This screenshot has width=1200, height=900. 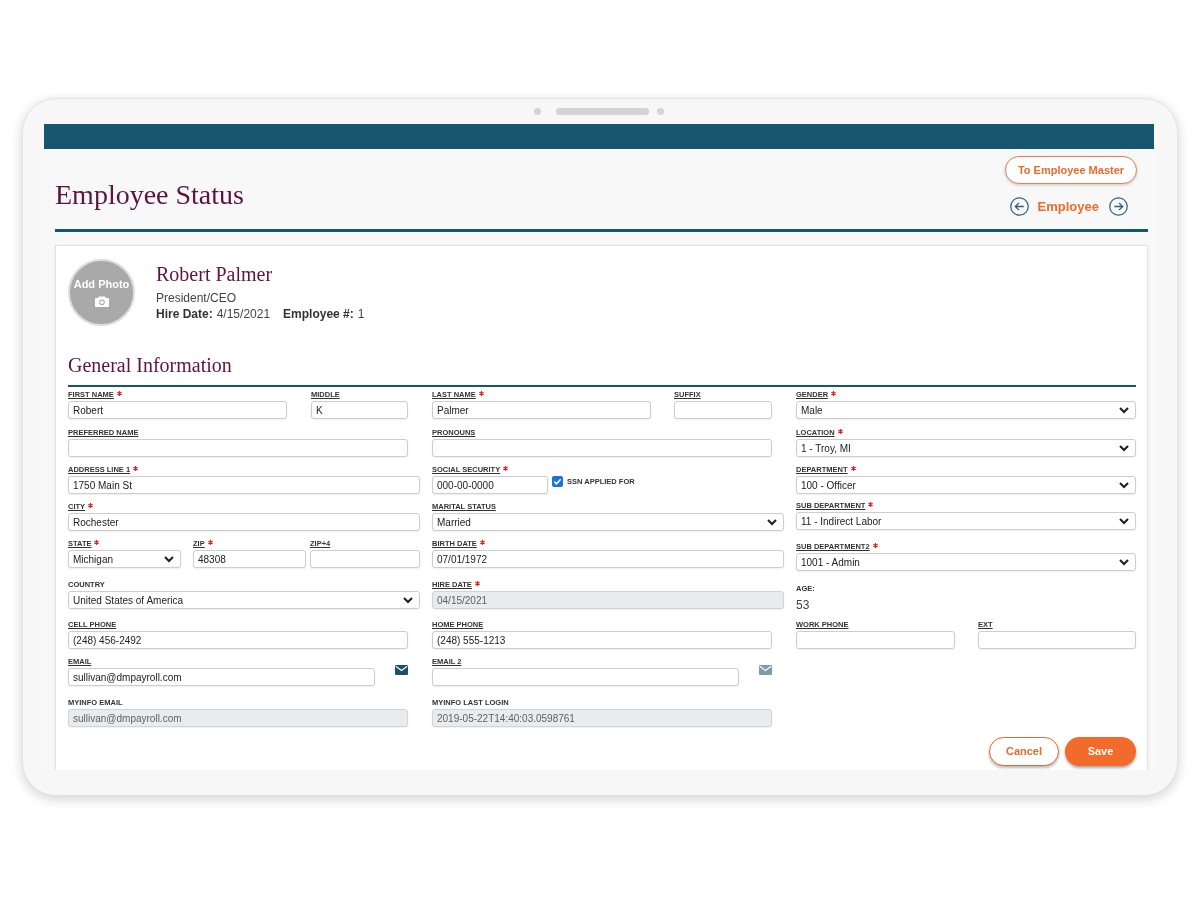 What do you see at coordinates (602, 718) in the screenshot?
I see `text-field: 2019-05-22T14:40:03.0598761` at bounding box center [602, 718].